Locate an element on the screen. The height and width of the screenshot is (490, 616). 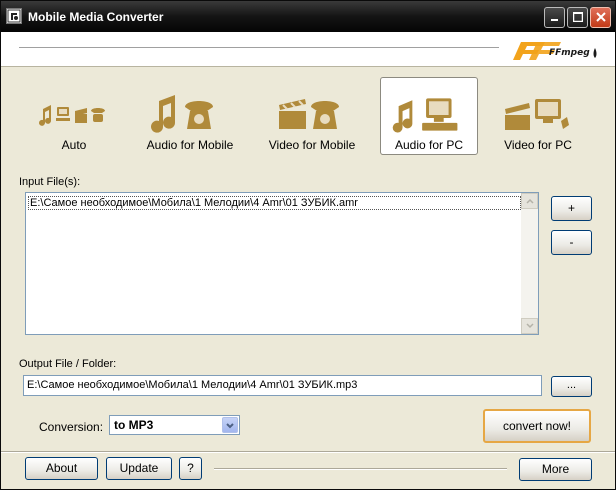
input-files-label: Input File(s): is located at coordinates (50, 182).